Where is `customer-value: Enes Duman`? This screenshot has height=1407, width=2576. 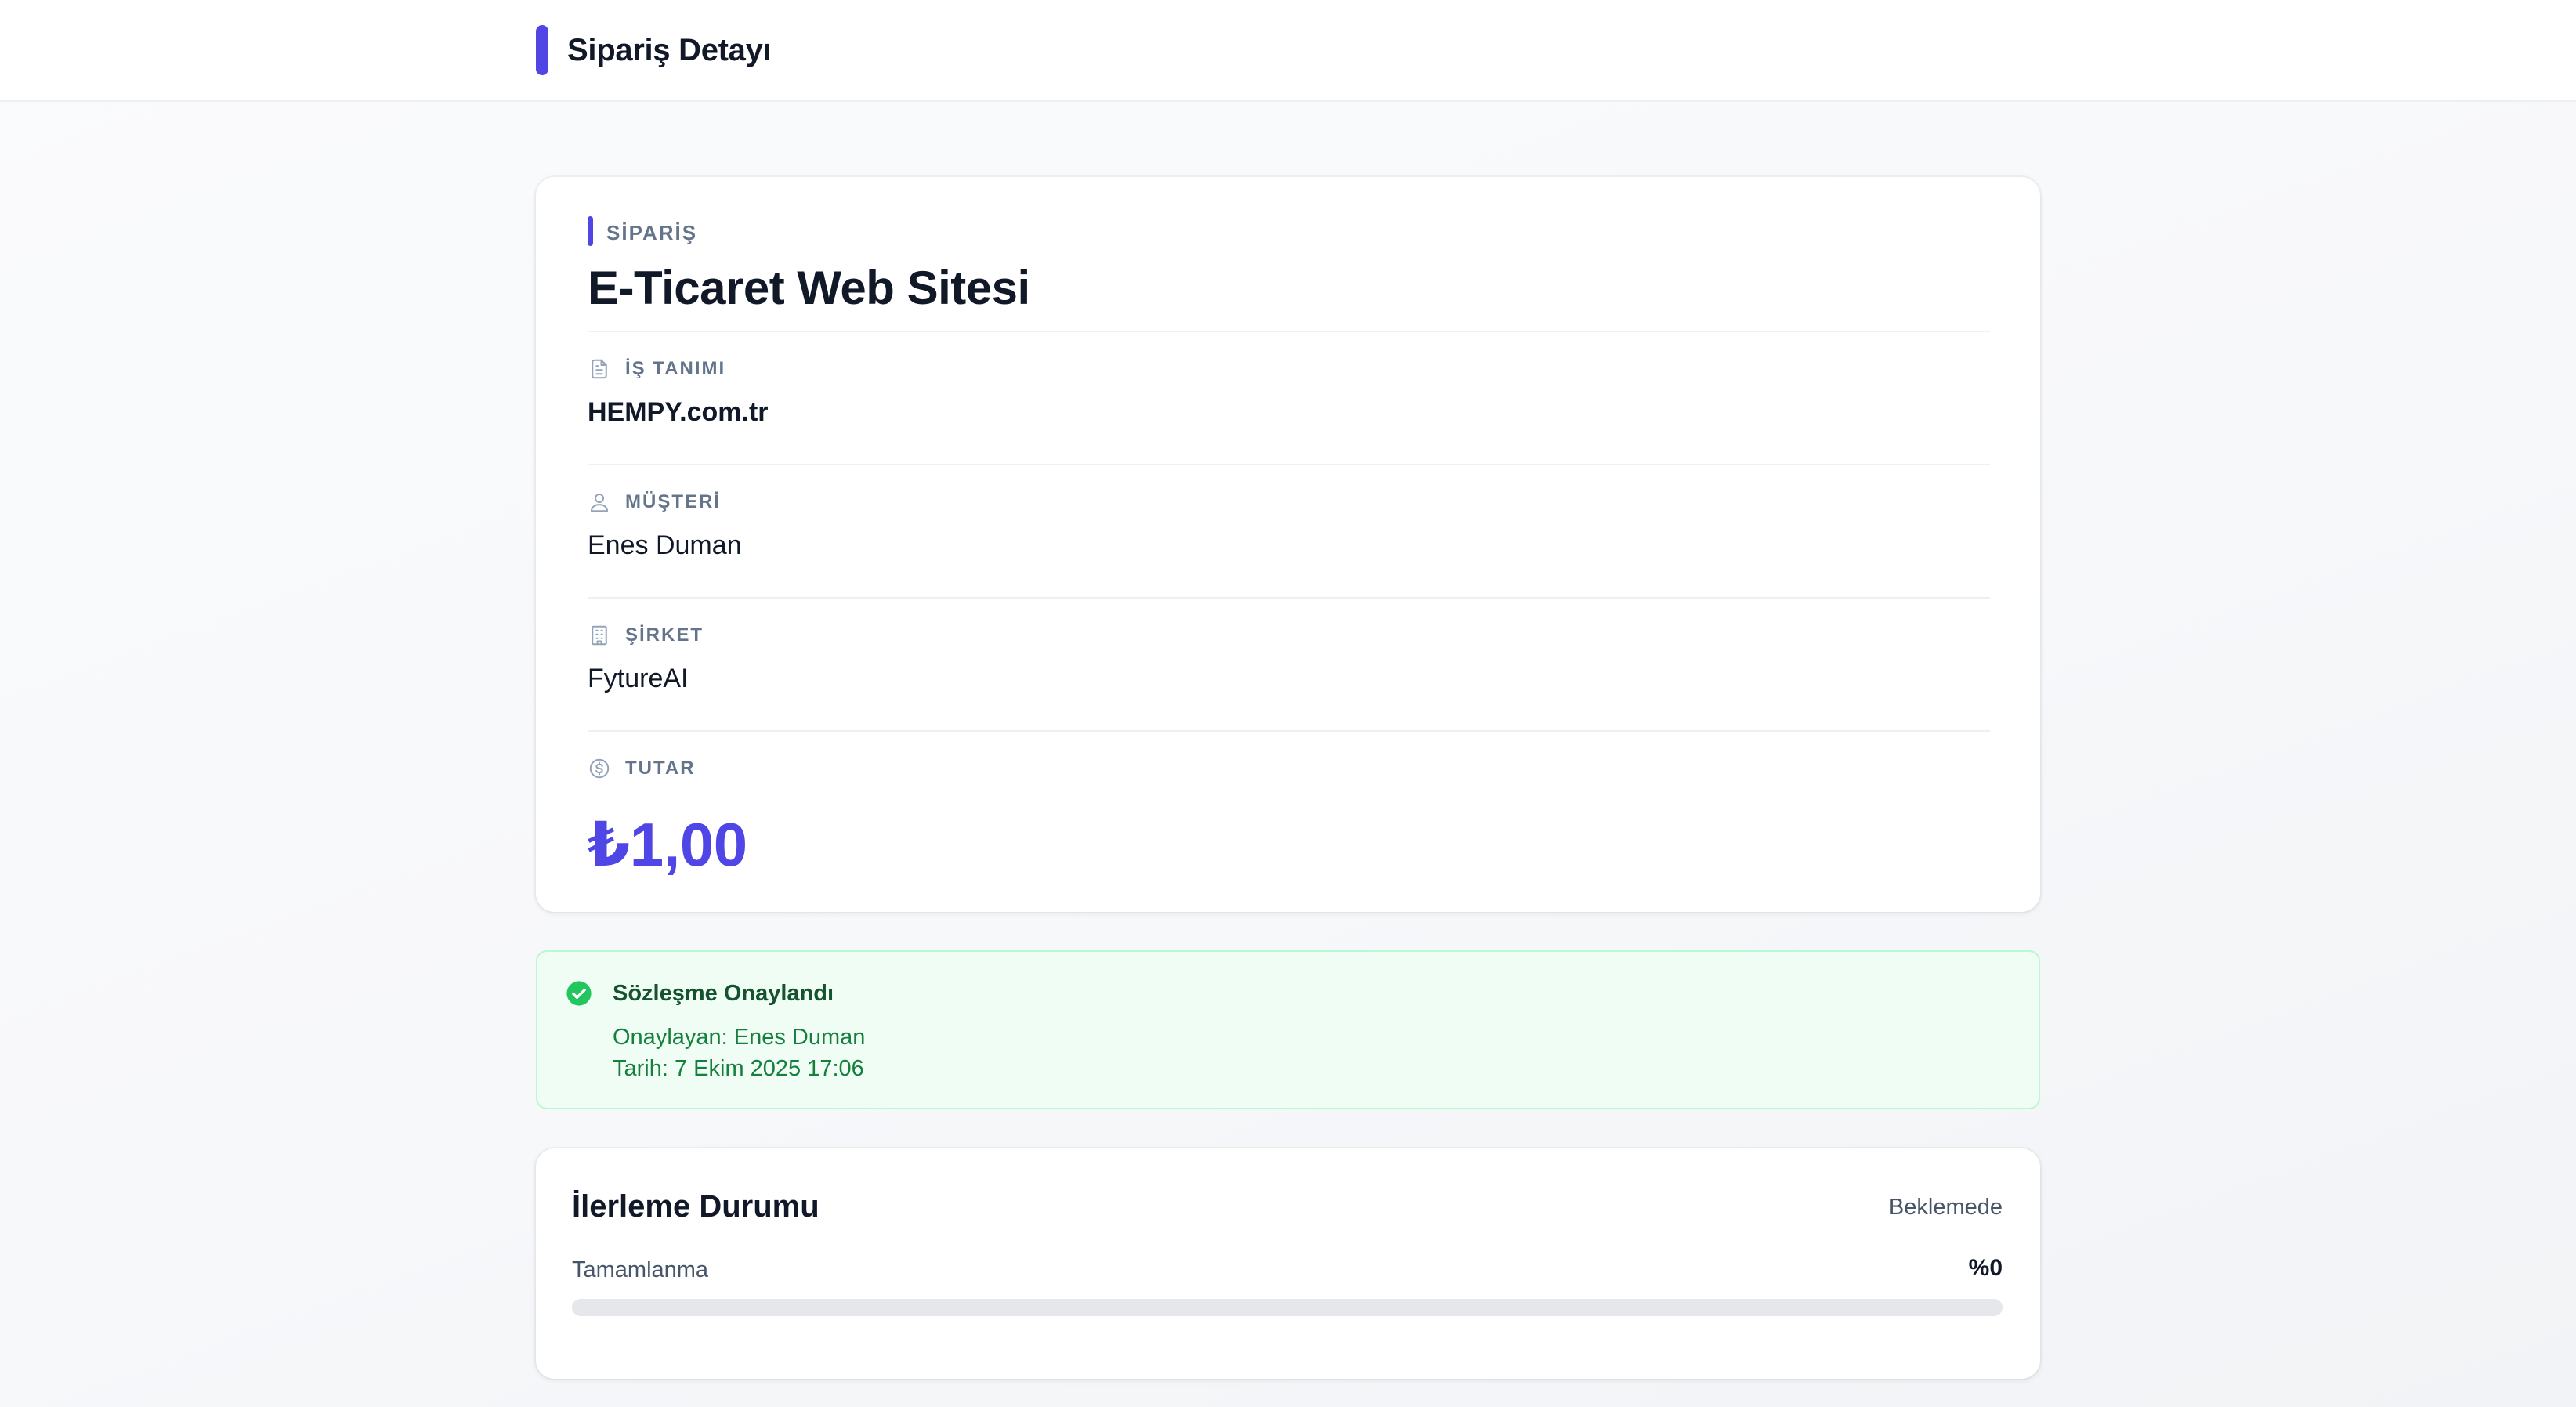
customer-value: Enes Duman is located at coordinates (665, 545).